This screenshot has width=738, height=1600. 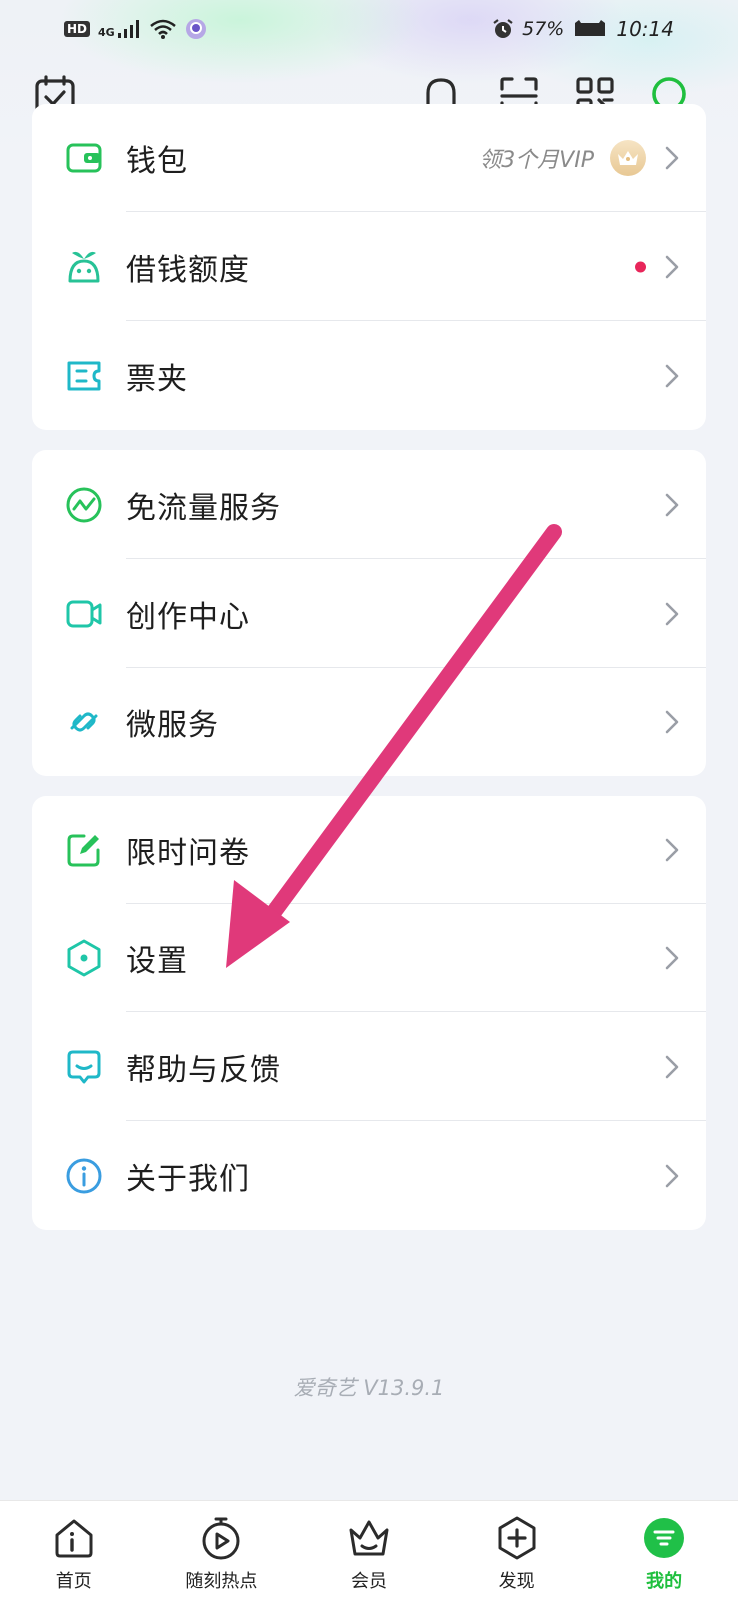 I want to click on menu-item-data-free: 免流量服务, so click(x=369, y=504).